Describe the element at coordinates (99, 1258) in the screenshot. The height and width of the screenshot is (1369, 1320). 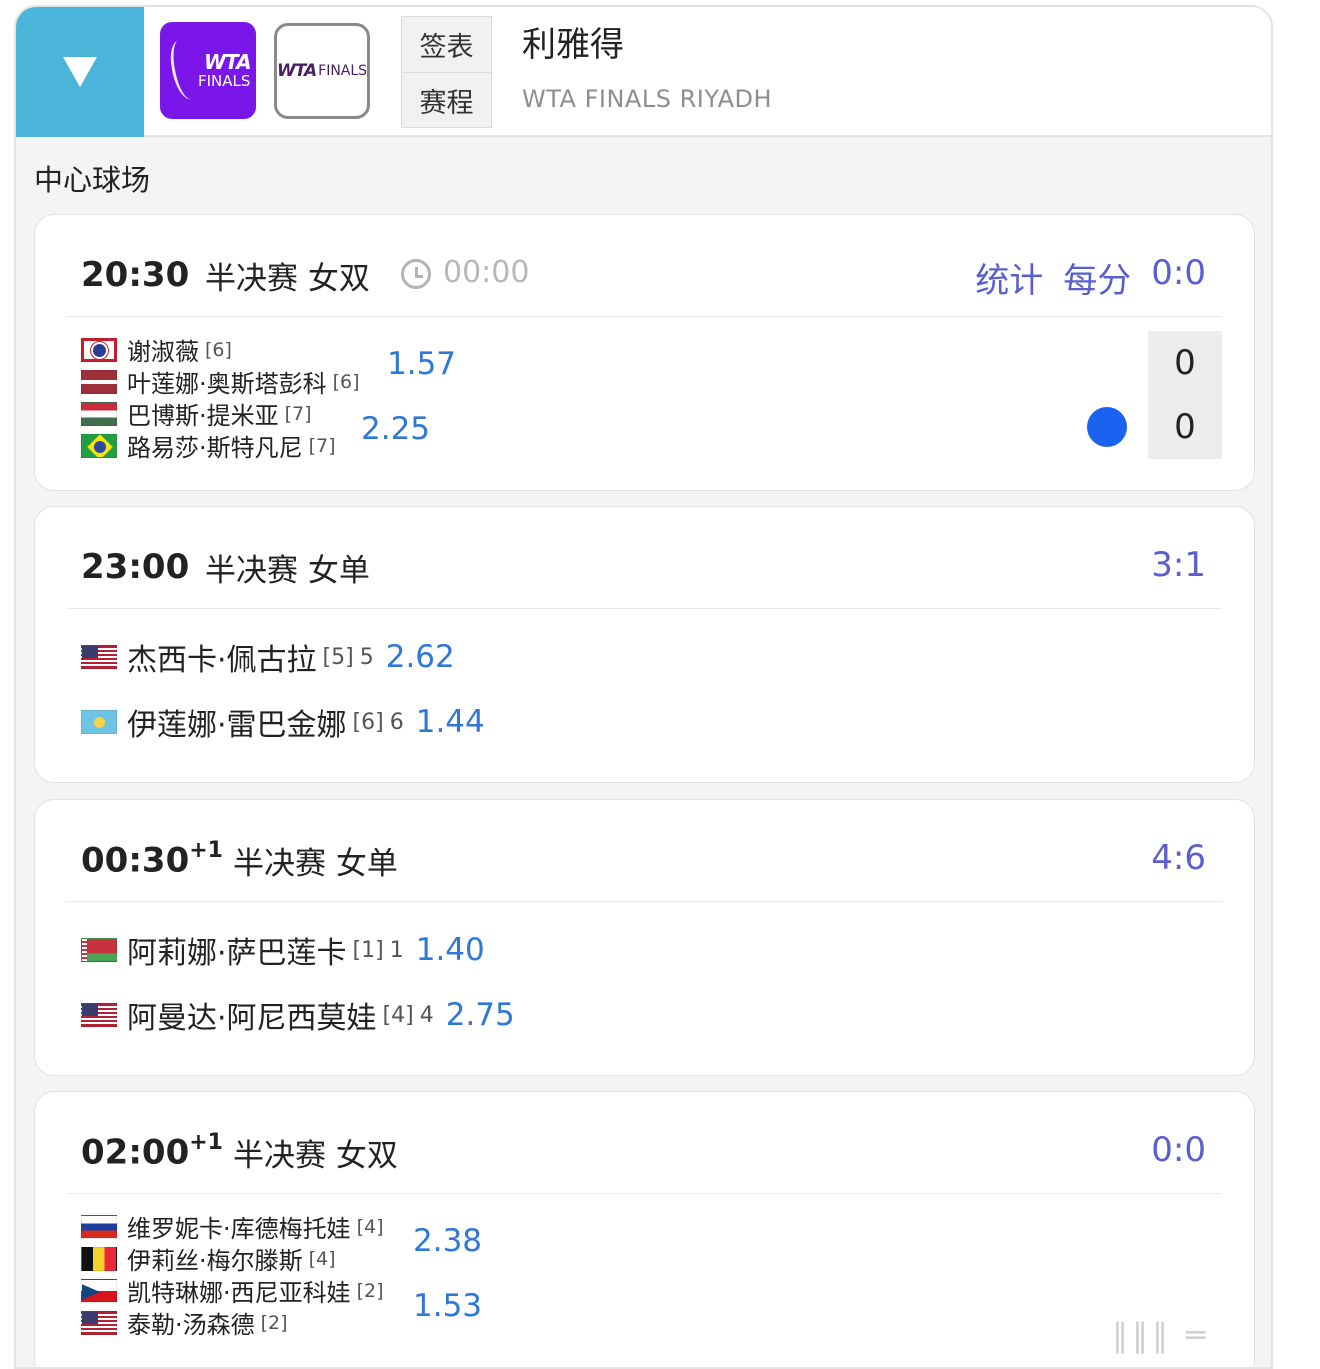
I see `flag-bel-icon` at that location.